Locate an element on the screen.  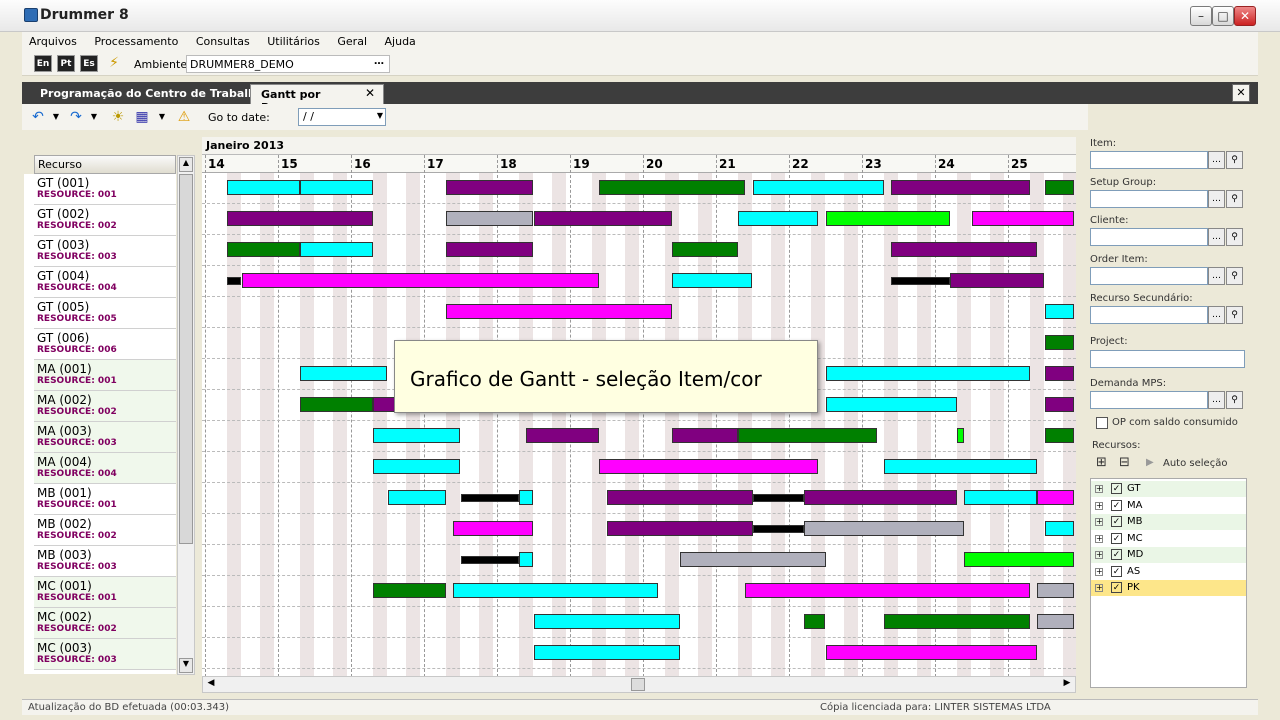
tab-close-icon: ✕ is located at coordinates (370, 93).